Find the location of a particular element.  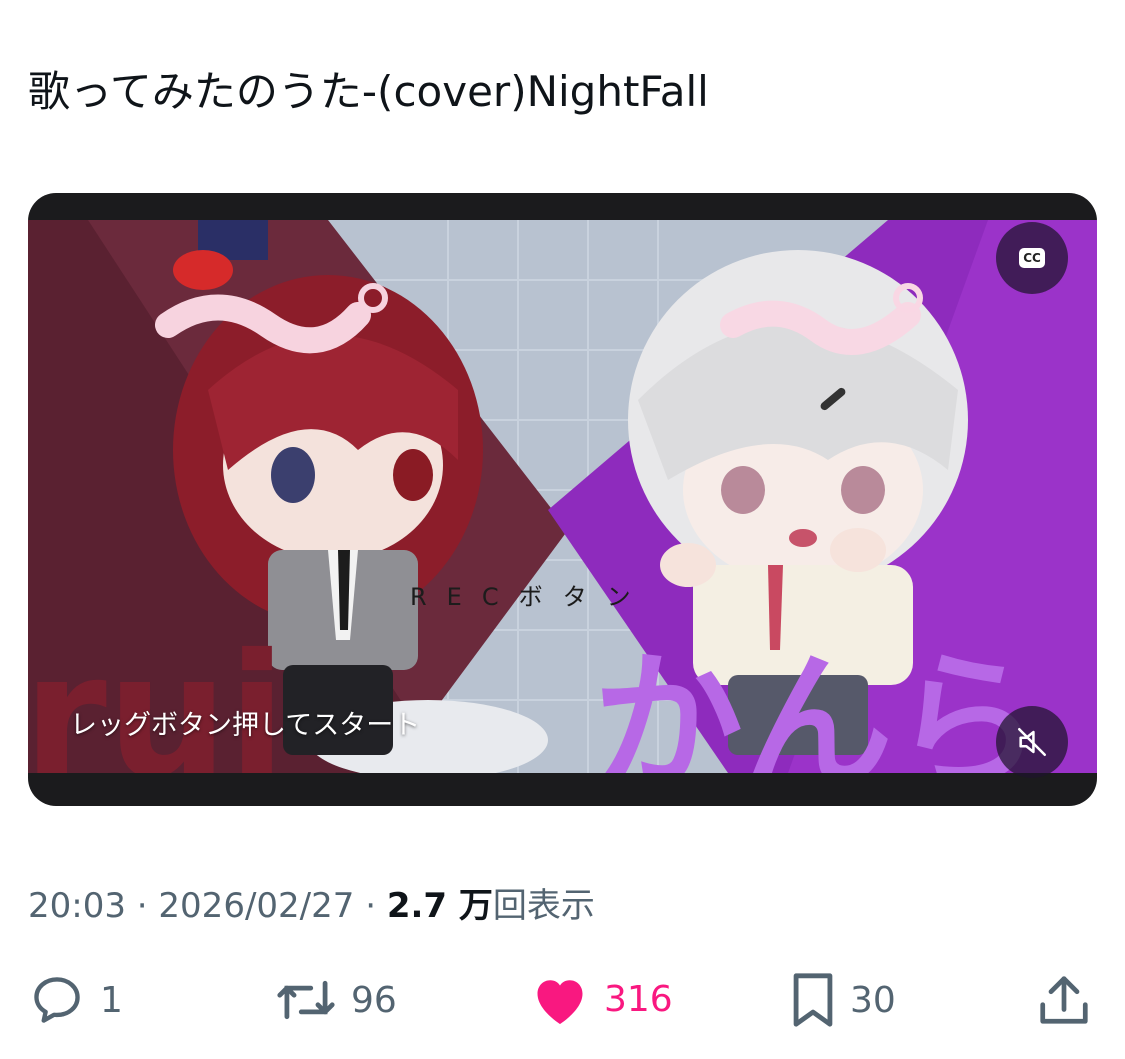

bookmark-button: 30 is located at coordinates (843, 1000).